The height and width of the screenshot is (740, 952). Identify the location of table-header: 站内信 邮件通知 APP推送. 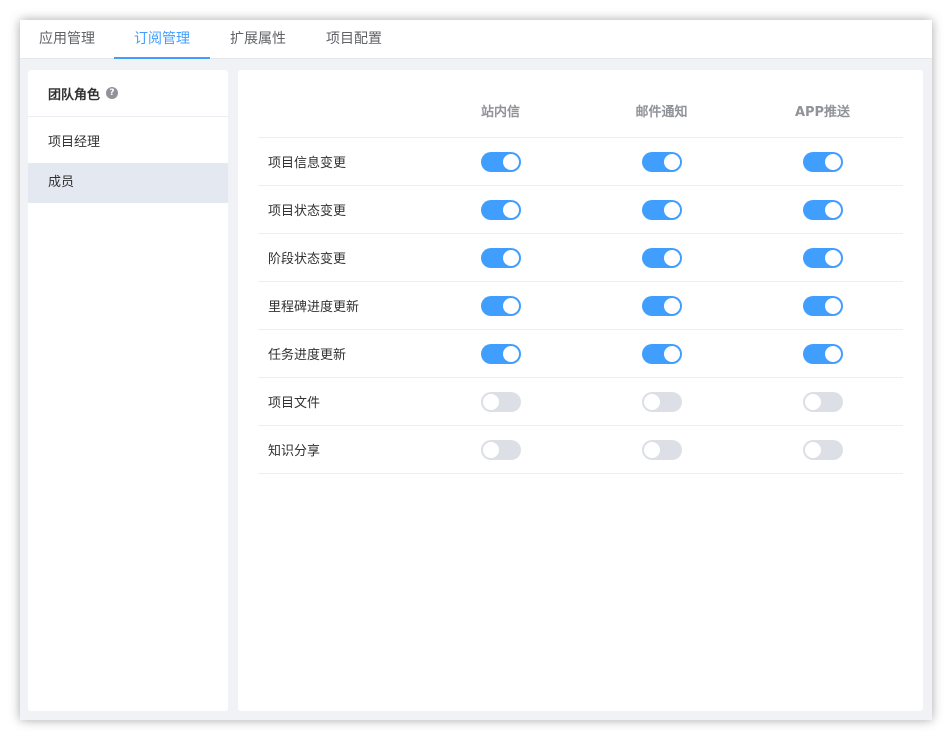
(580, 114).